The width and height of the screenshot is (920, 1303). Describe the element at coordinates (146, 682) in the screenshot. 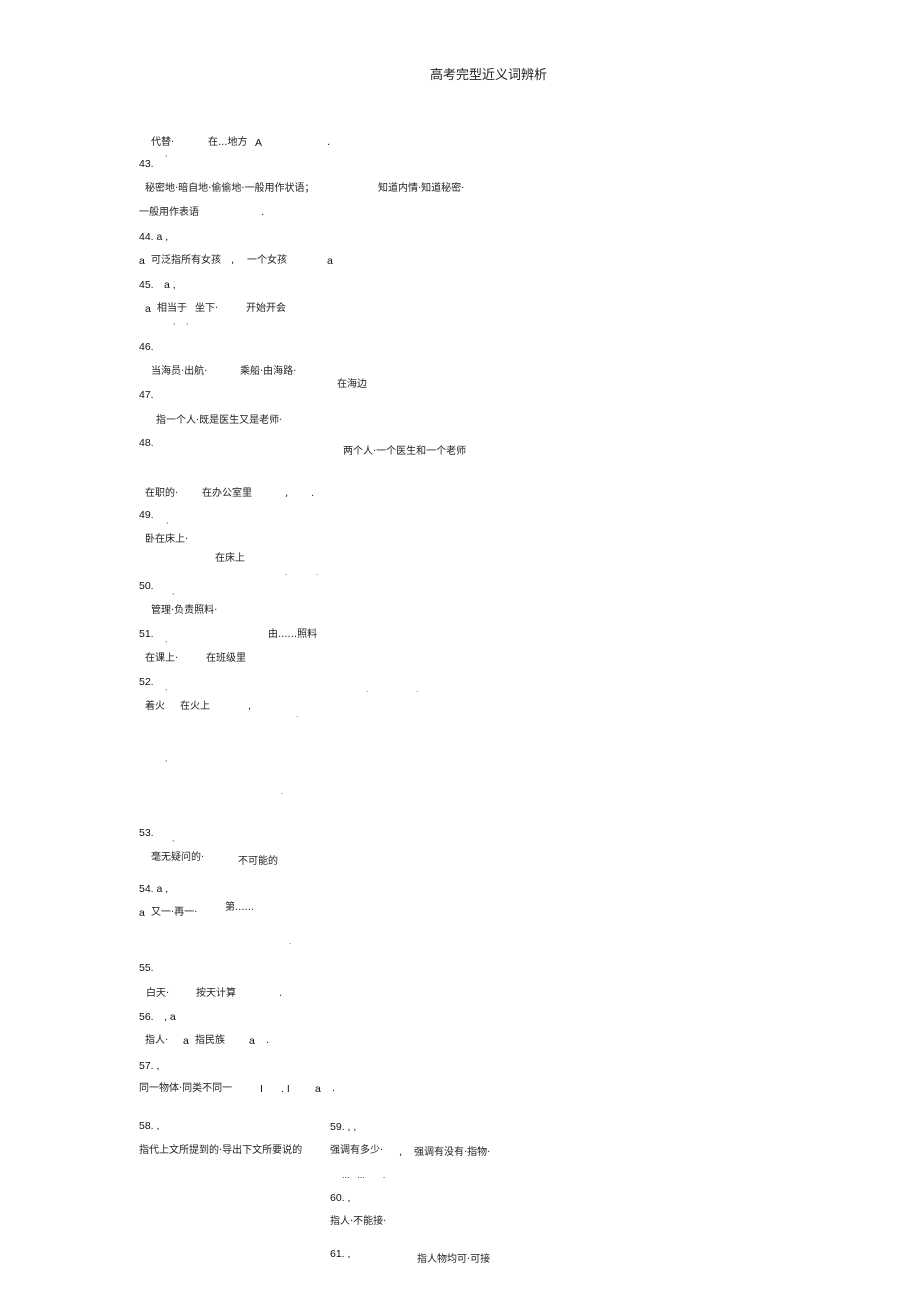

I see `item-number: 52.` at that location.